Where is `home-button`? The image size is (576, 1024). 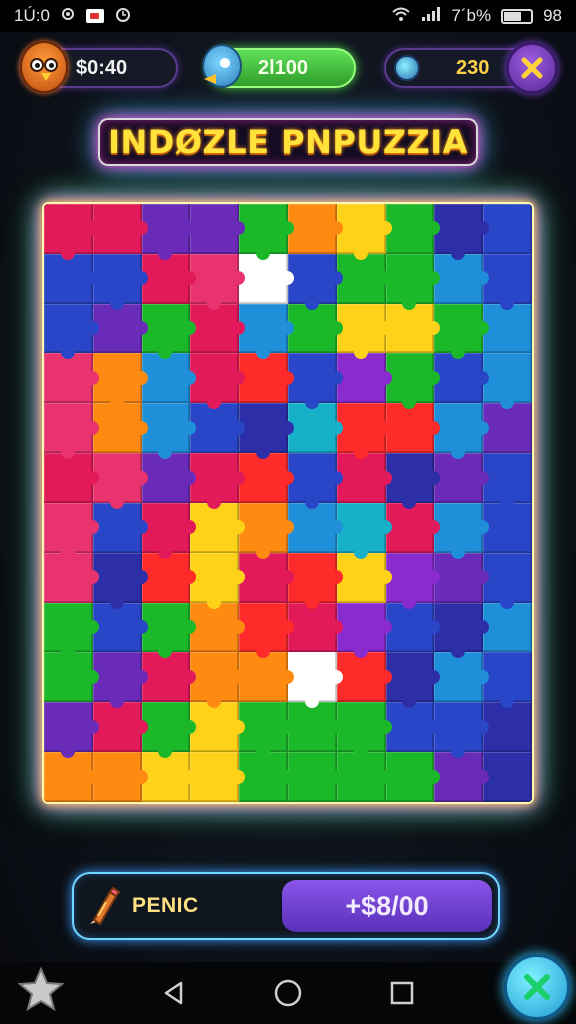
home-button is located at coordinates (288, 993).